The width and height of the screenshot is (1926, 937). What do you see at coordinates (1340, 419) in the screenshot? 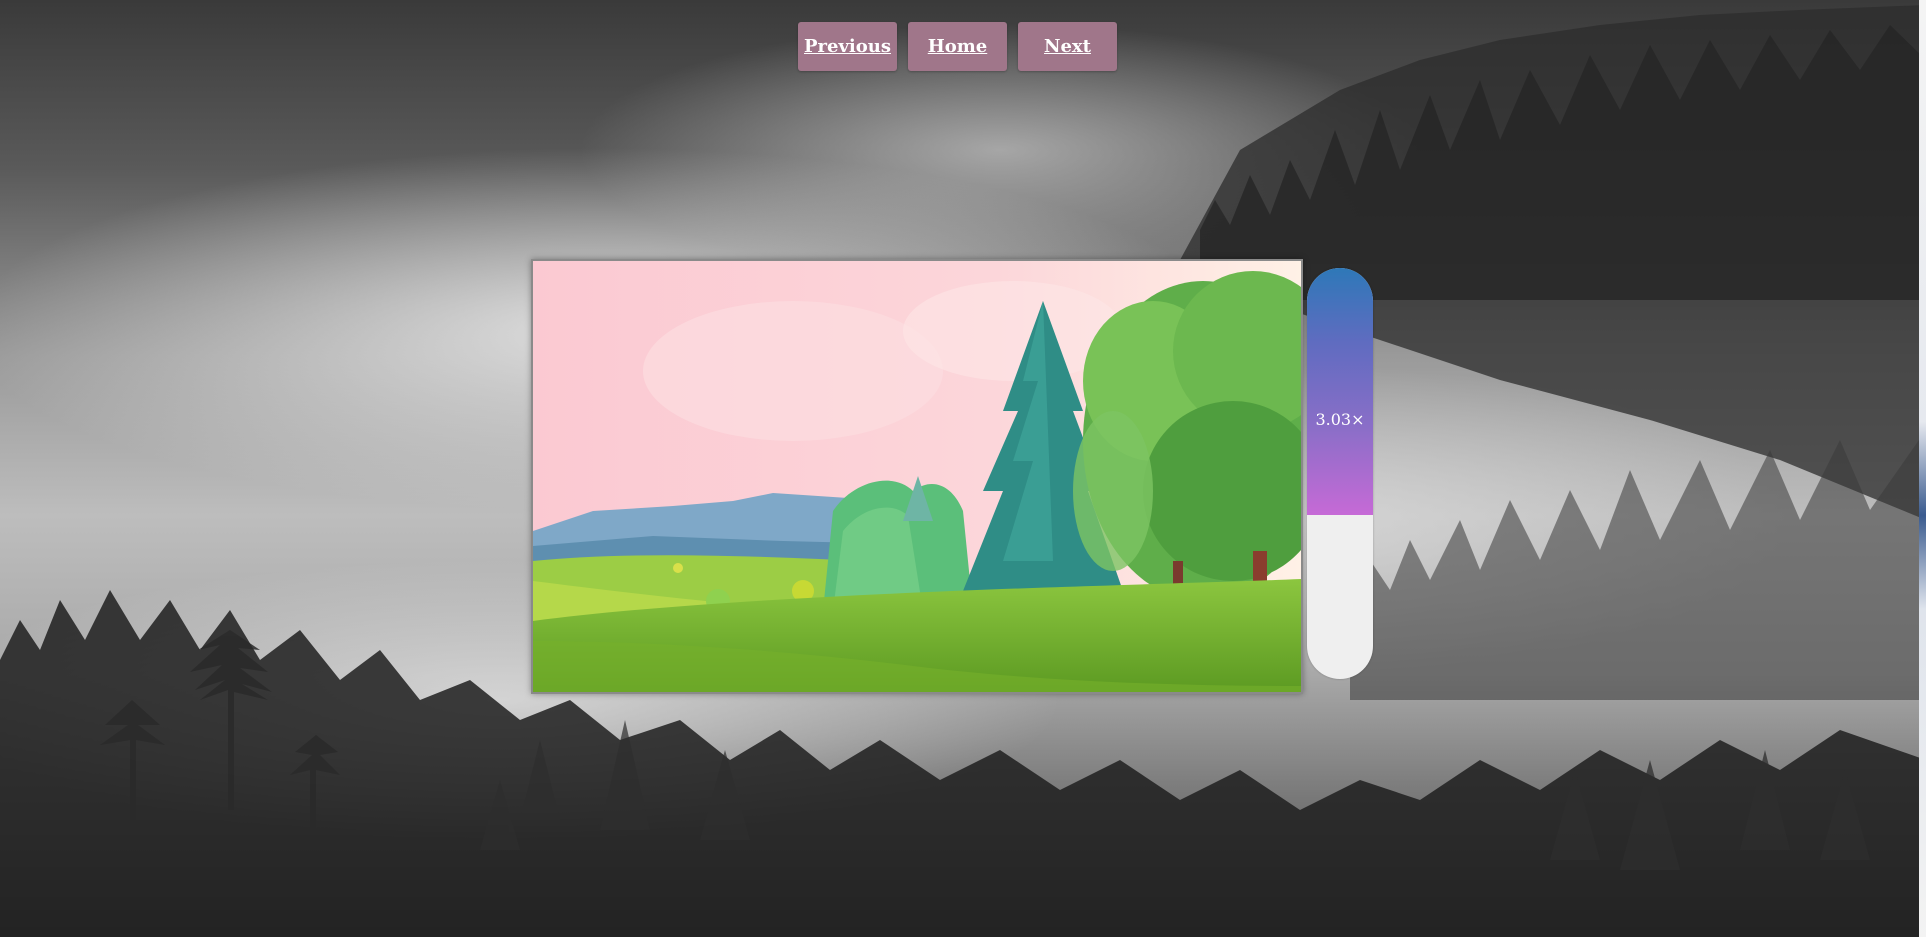
I see `zoom-value-label: 3.03×` at bounding box center [1340, 419].